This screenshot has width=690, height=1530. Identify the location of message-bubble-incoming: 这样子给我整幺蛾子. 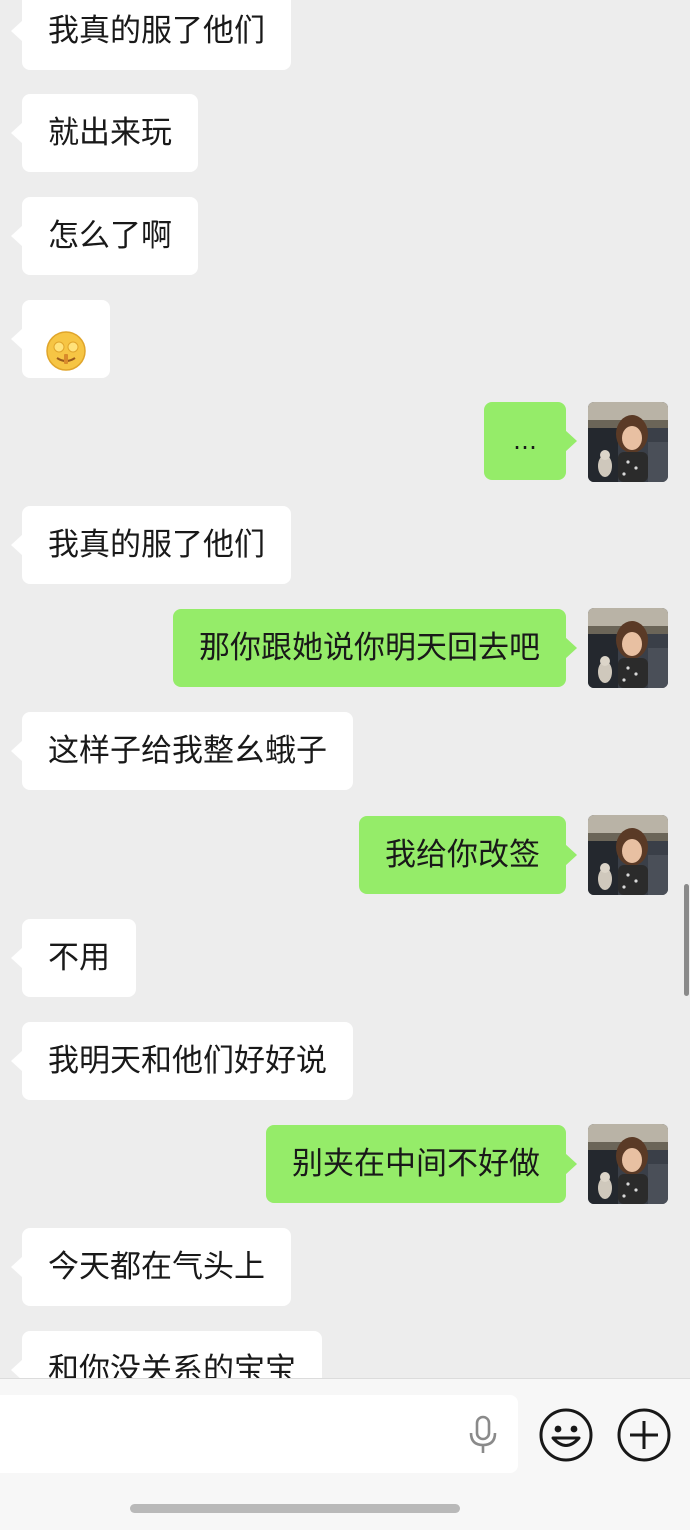
(182, 751).